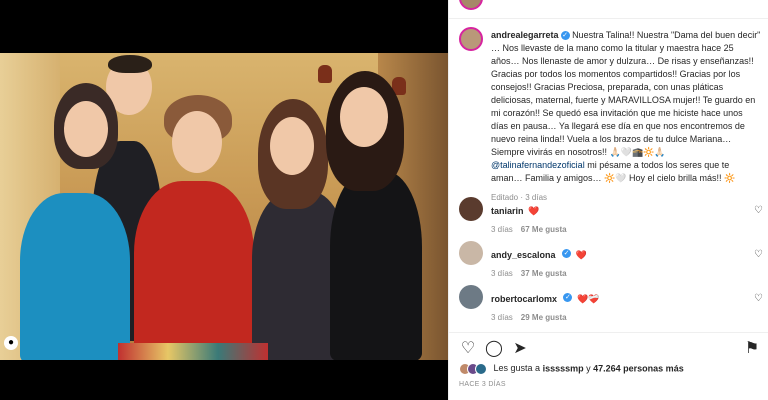 The image size is (768, 400). I want to click on commenter-handle: taniarin, so click(507, 211).